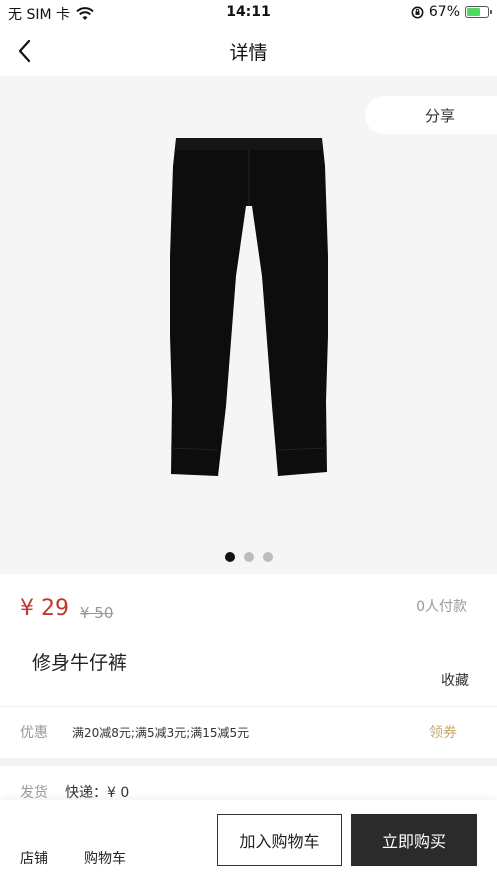 The width and height of the screenshot is (497, 883). What do you see at coordinates (248, 706) in the screenshot?
I see `divider` at bounding box center [248, 706].